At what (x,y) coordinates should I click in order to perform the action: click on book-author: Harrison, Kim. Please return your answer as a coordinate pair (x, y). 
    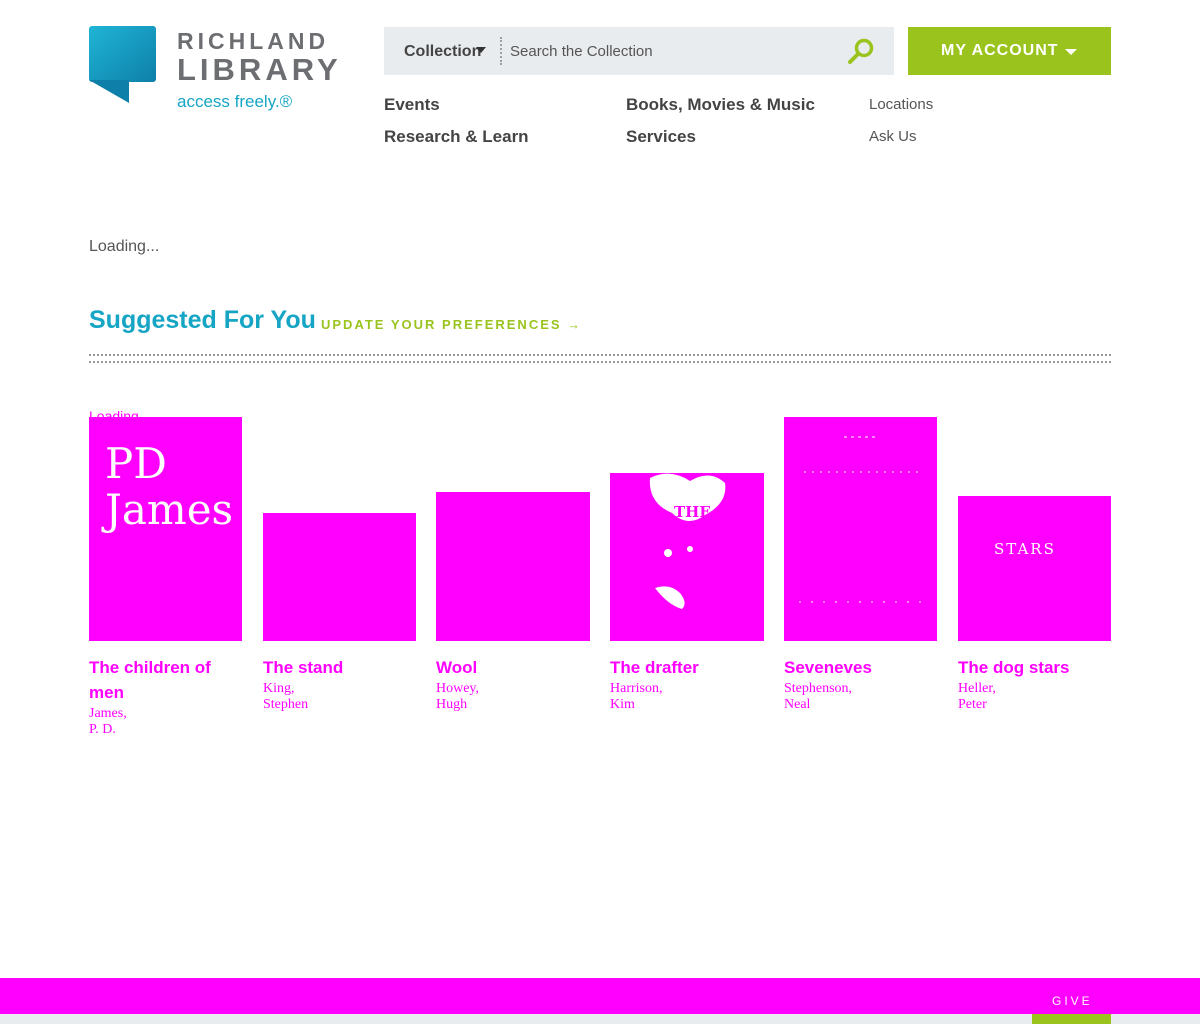
    Looking at the image, I should click on (636, 696).